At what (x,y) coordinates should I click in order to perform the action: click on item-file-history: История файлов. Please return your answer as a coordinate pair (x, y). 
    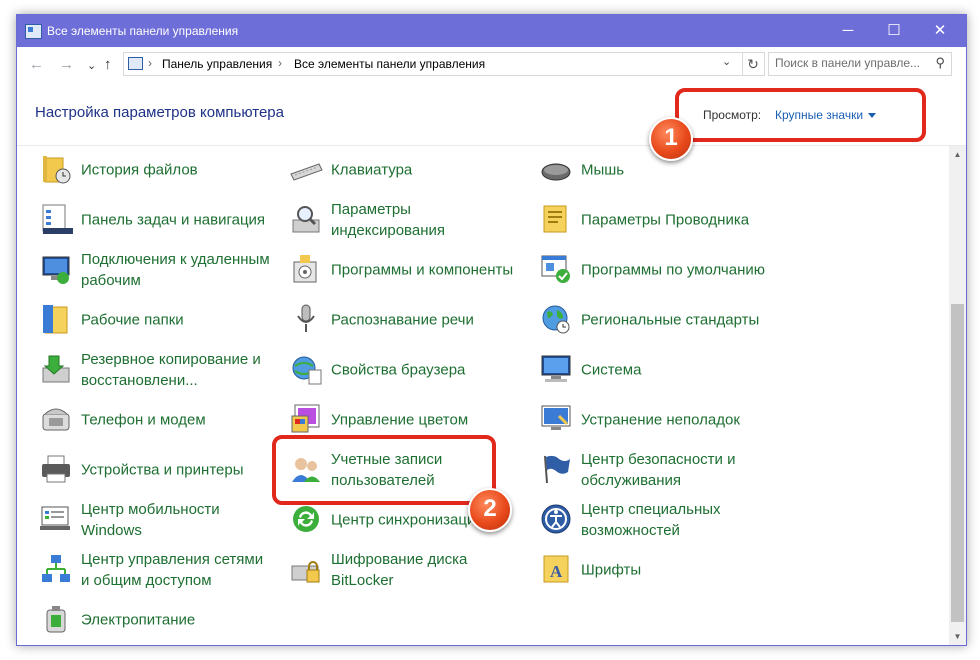
    Looking at the image, I should click on (155, 170).